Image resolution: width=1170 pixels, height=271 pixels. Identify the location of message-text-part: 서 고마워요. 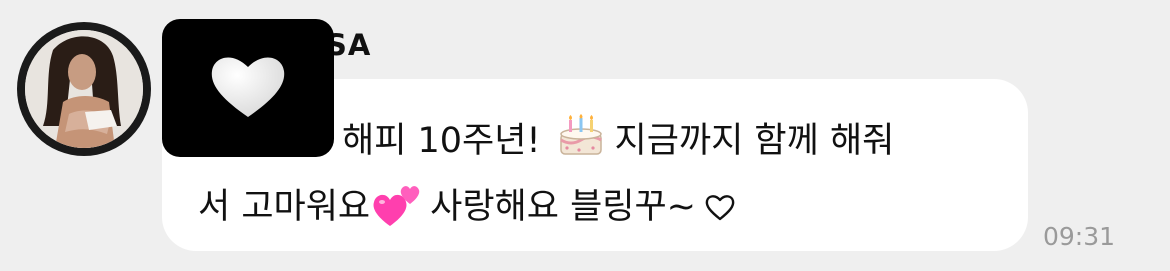
(284, 207).